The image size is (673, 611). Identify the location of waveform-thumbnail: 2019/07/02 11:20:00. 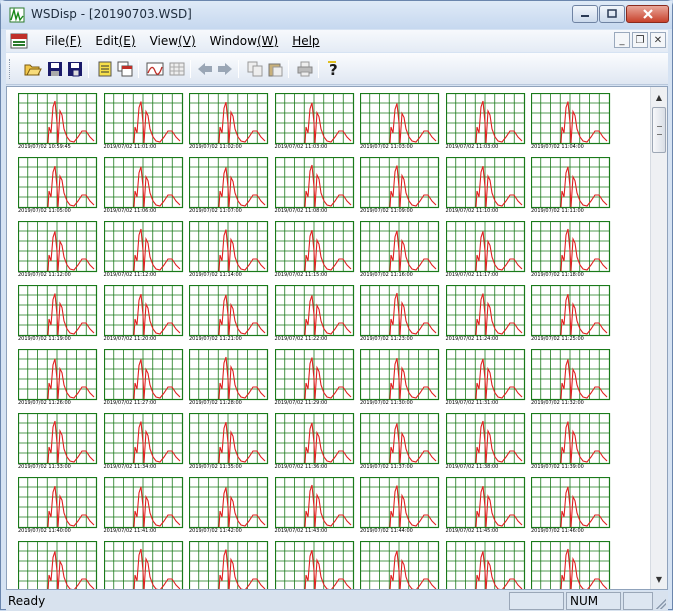
(143, 315).